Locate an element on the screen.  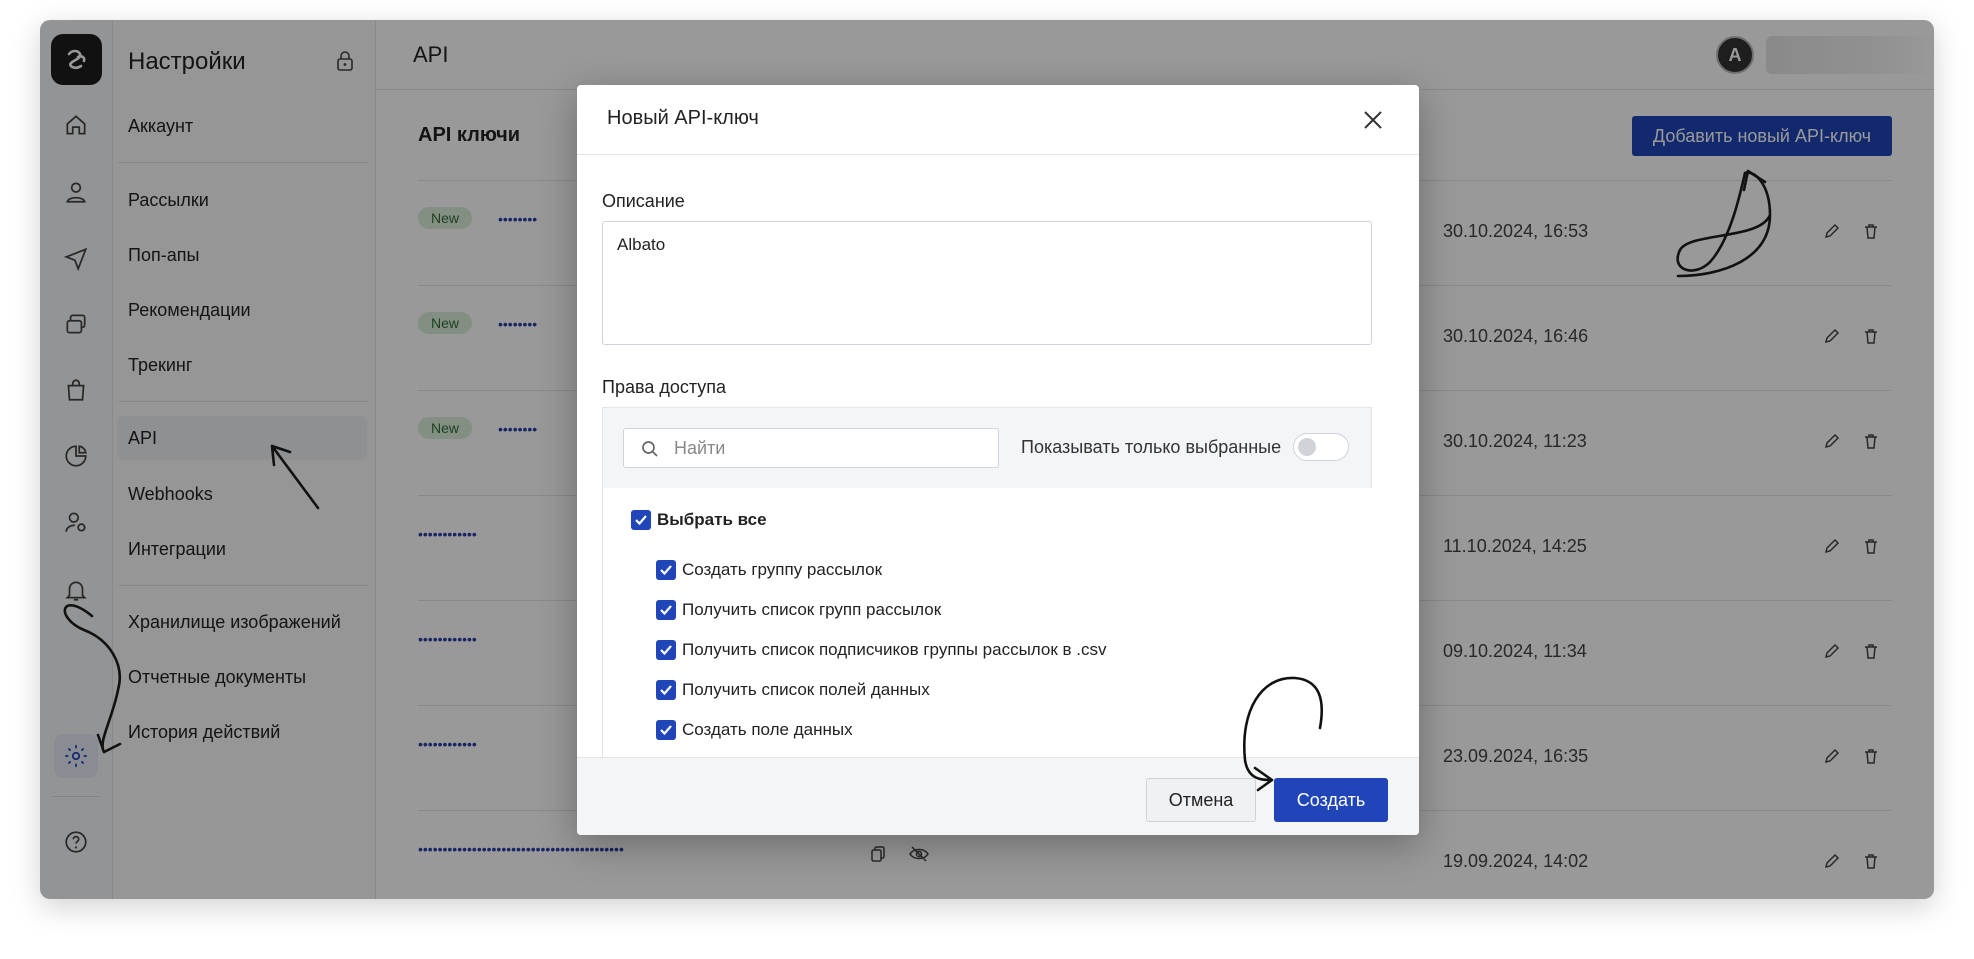
permission-checkbox: Создать поле данных is located at coordinates (754, 730).